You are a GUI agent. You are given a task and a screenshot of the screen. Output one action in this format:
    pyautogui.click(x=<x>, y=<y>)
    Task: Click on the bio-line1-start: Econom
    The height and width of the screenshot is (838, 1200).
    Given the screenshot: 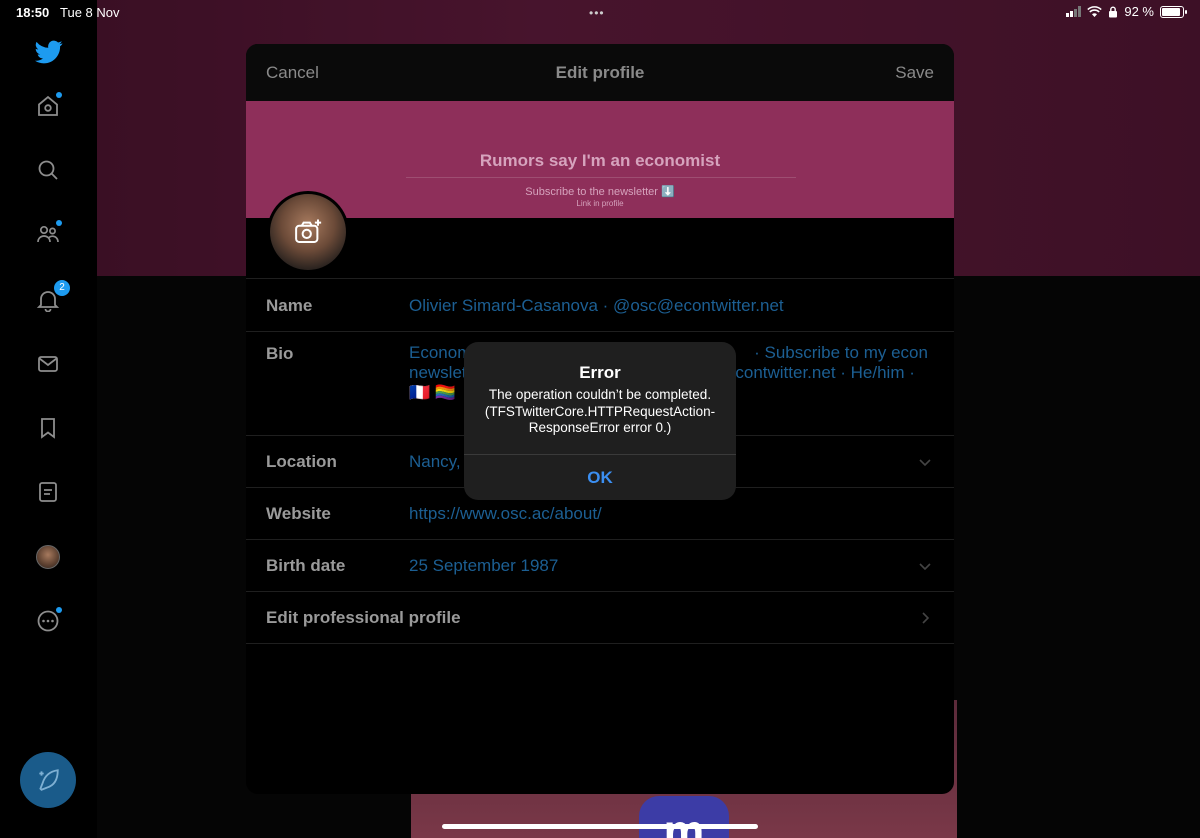 What is the action you would take?
    pyautogui.click(x=440, y=352)
    